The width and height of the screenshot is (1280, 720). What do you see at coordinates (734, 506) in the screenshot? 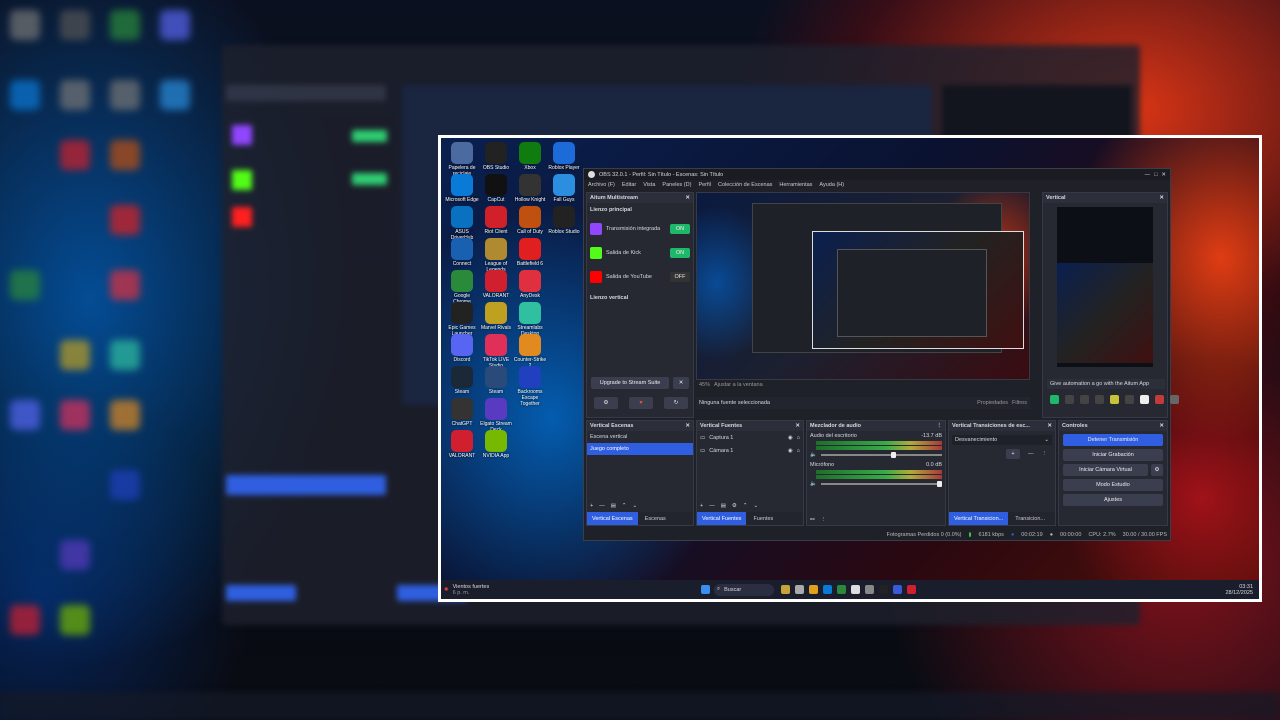
I see `gear-icon: ⚙` at bounding box center [734, 506].